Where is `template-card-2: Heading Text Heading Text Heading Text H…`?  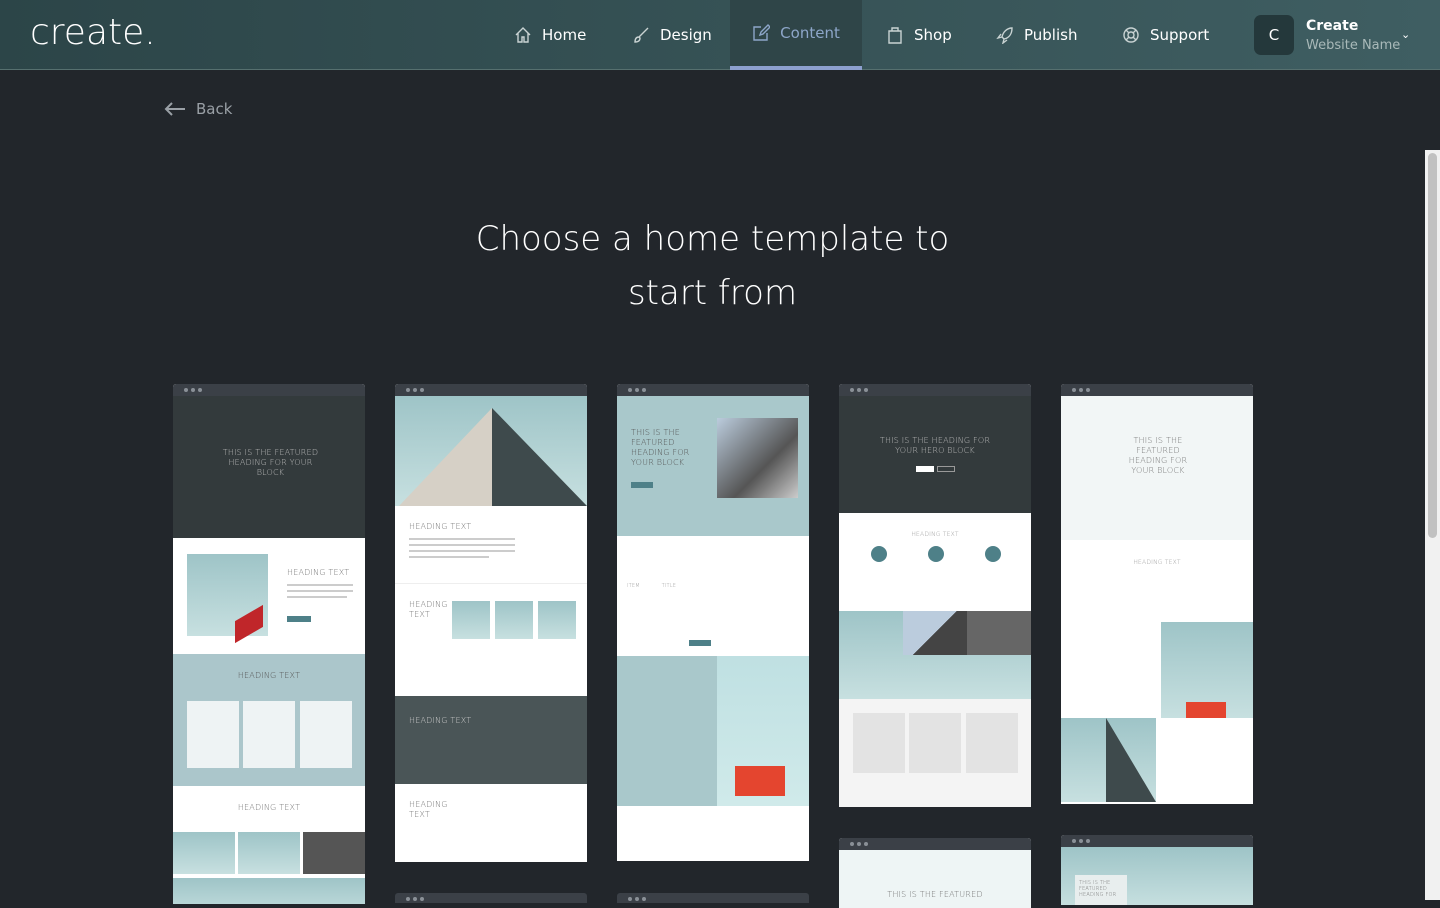
template-card-2: Heading Text Heading Text Heading Text H… is located at coordinates (491, 623).